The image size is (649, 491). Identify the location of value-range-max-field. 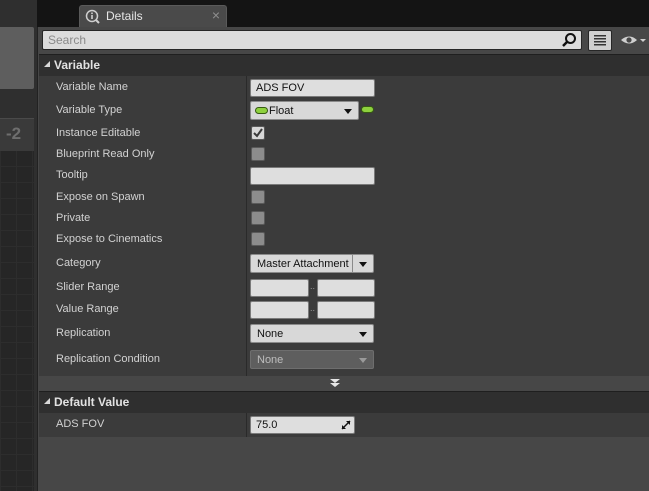
(346, 310).